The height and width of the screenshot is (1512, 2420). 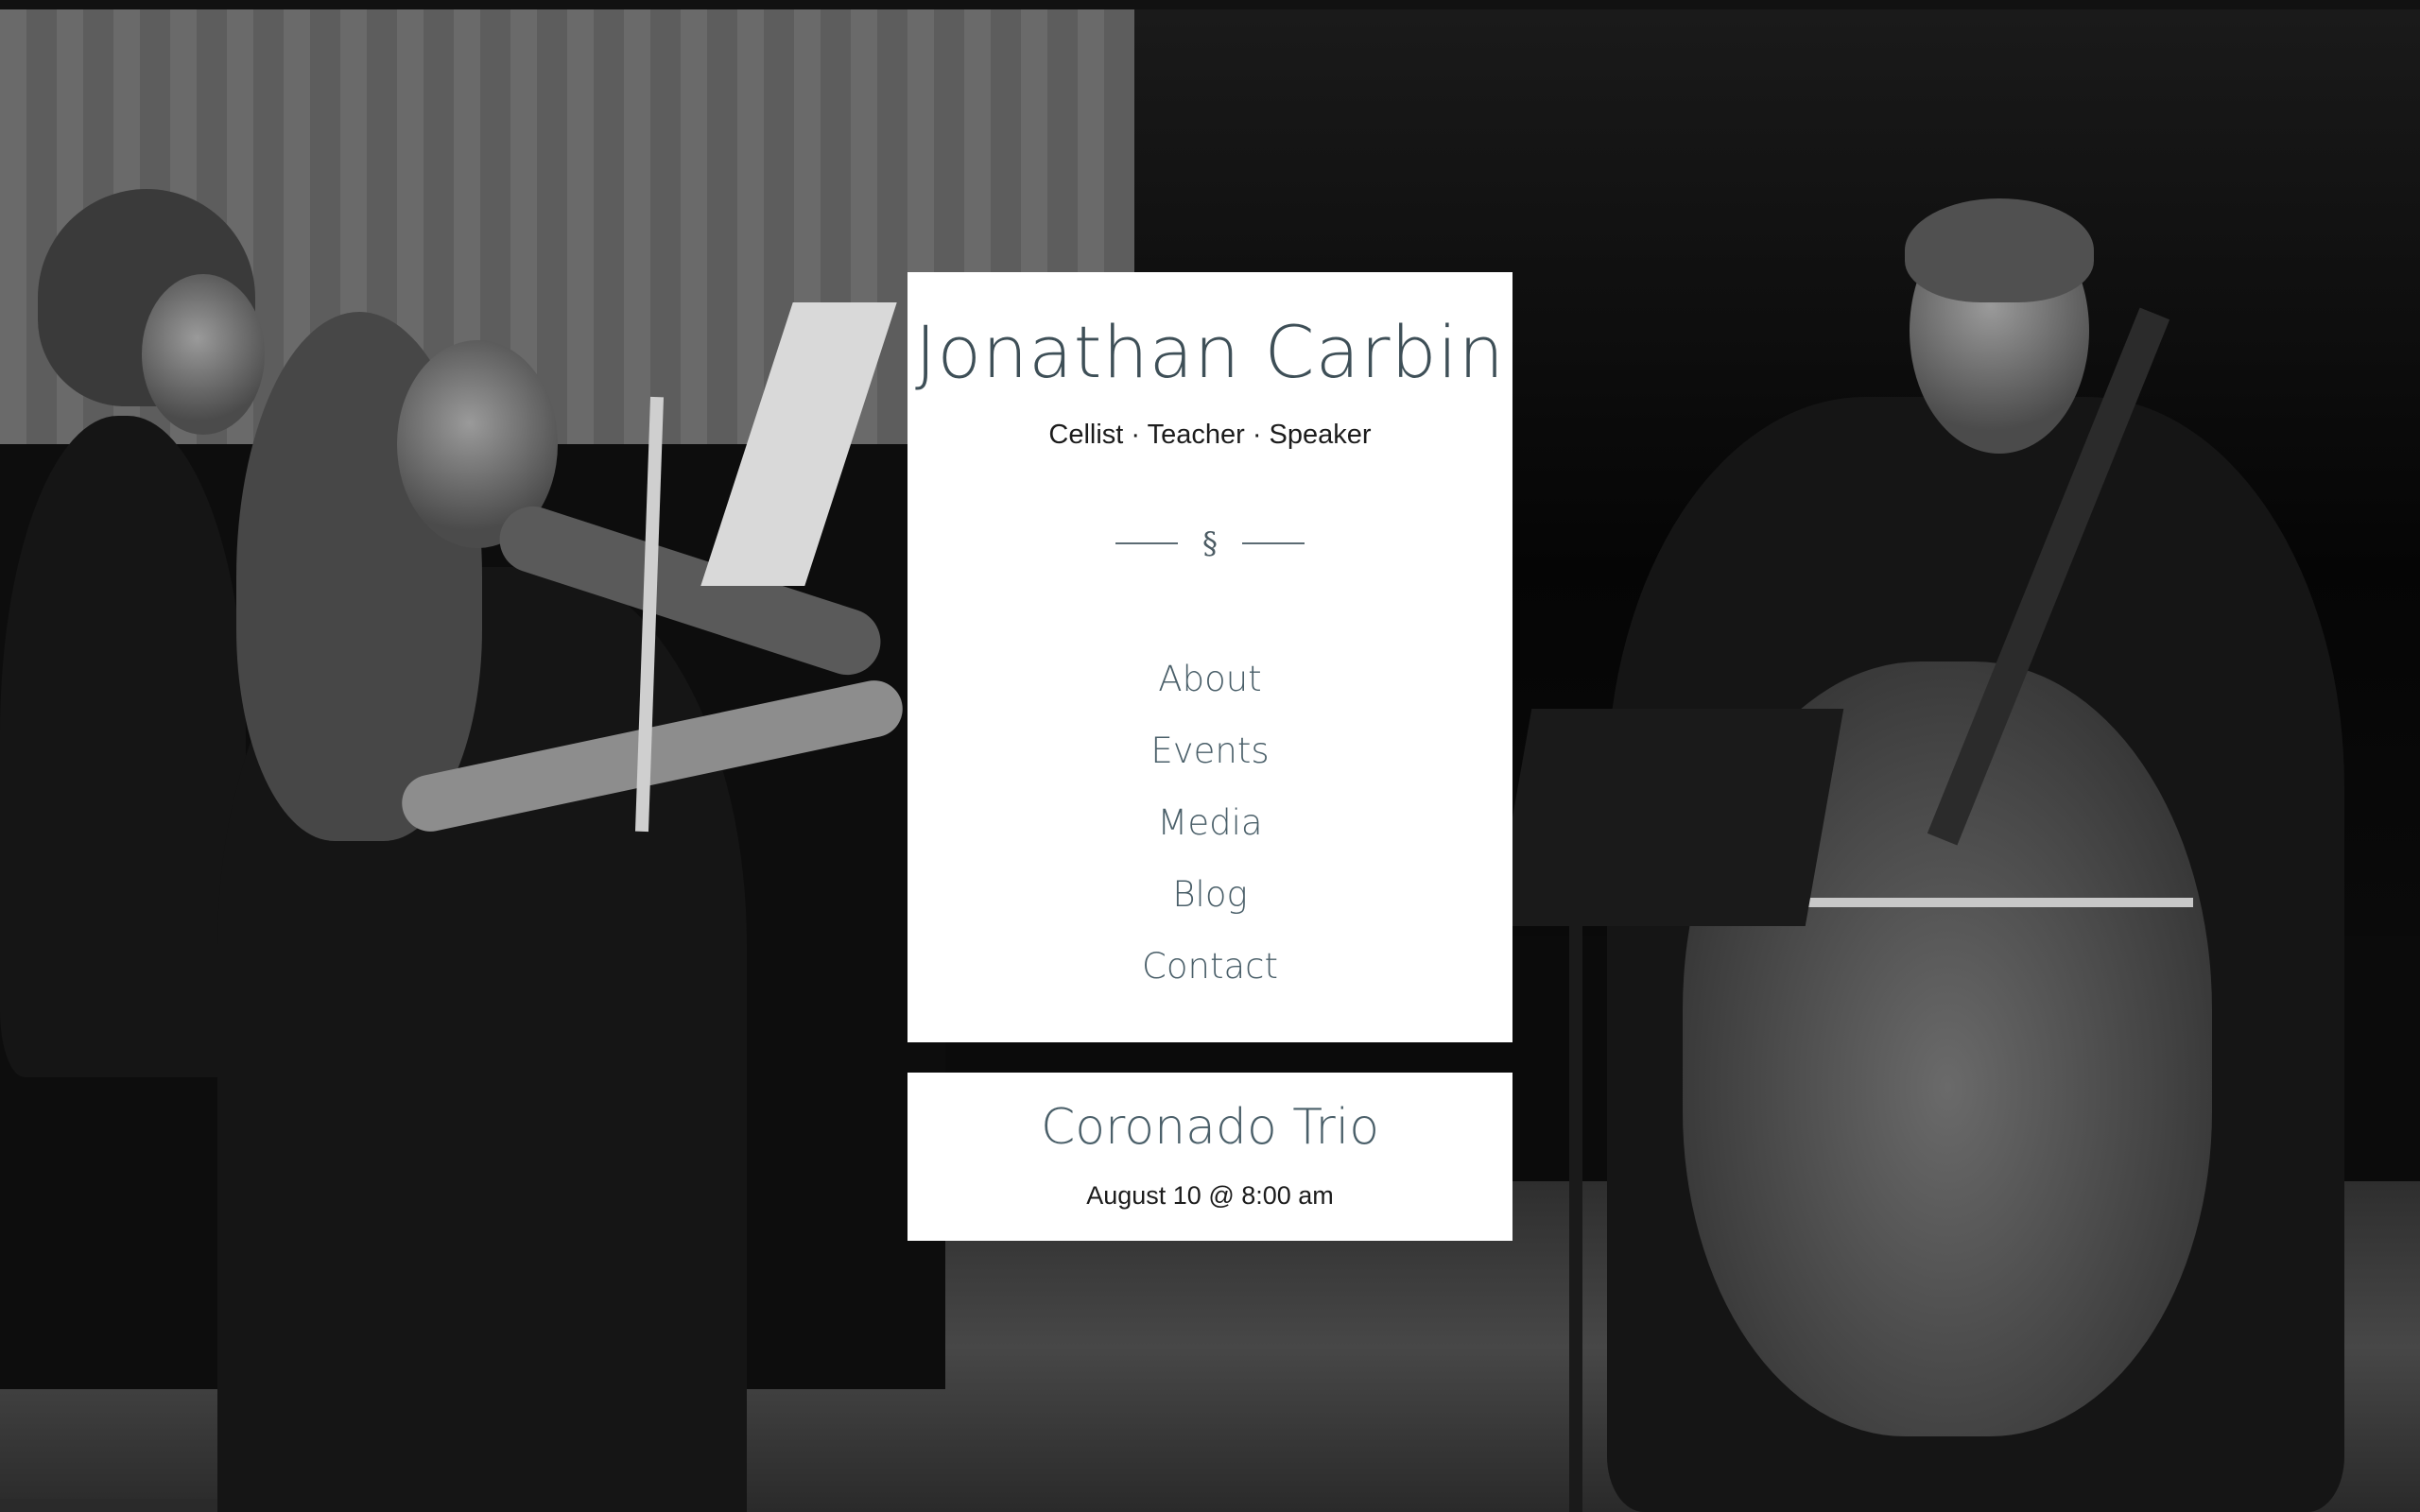 What do you see at coordinates (1146, 543) in the screenshot?
I see `divider-line-left` at bounding box center [1146, 543].